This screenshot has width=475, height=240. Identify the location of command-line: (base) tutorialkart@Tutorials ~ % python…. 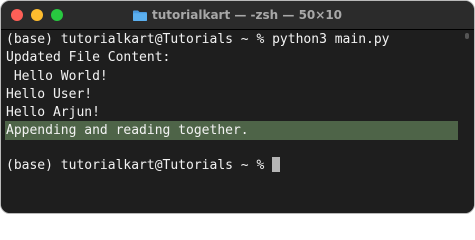
(198, 39).